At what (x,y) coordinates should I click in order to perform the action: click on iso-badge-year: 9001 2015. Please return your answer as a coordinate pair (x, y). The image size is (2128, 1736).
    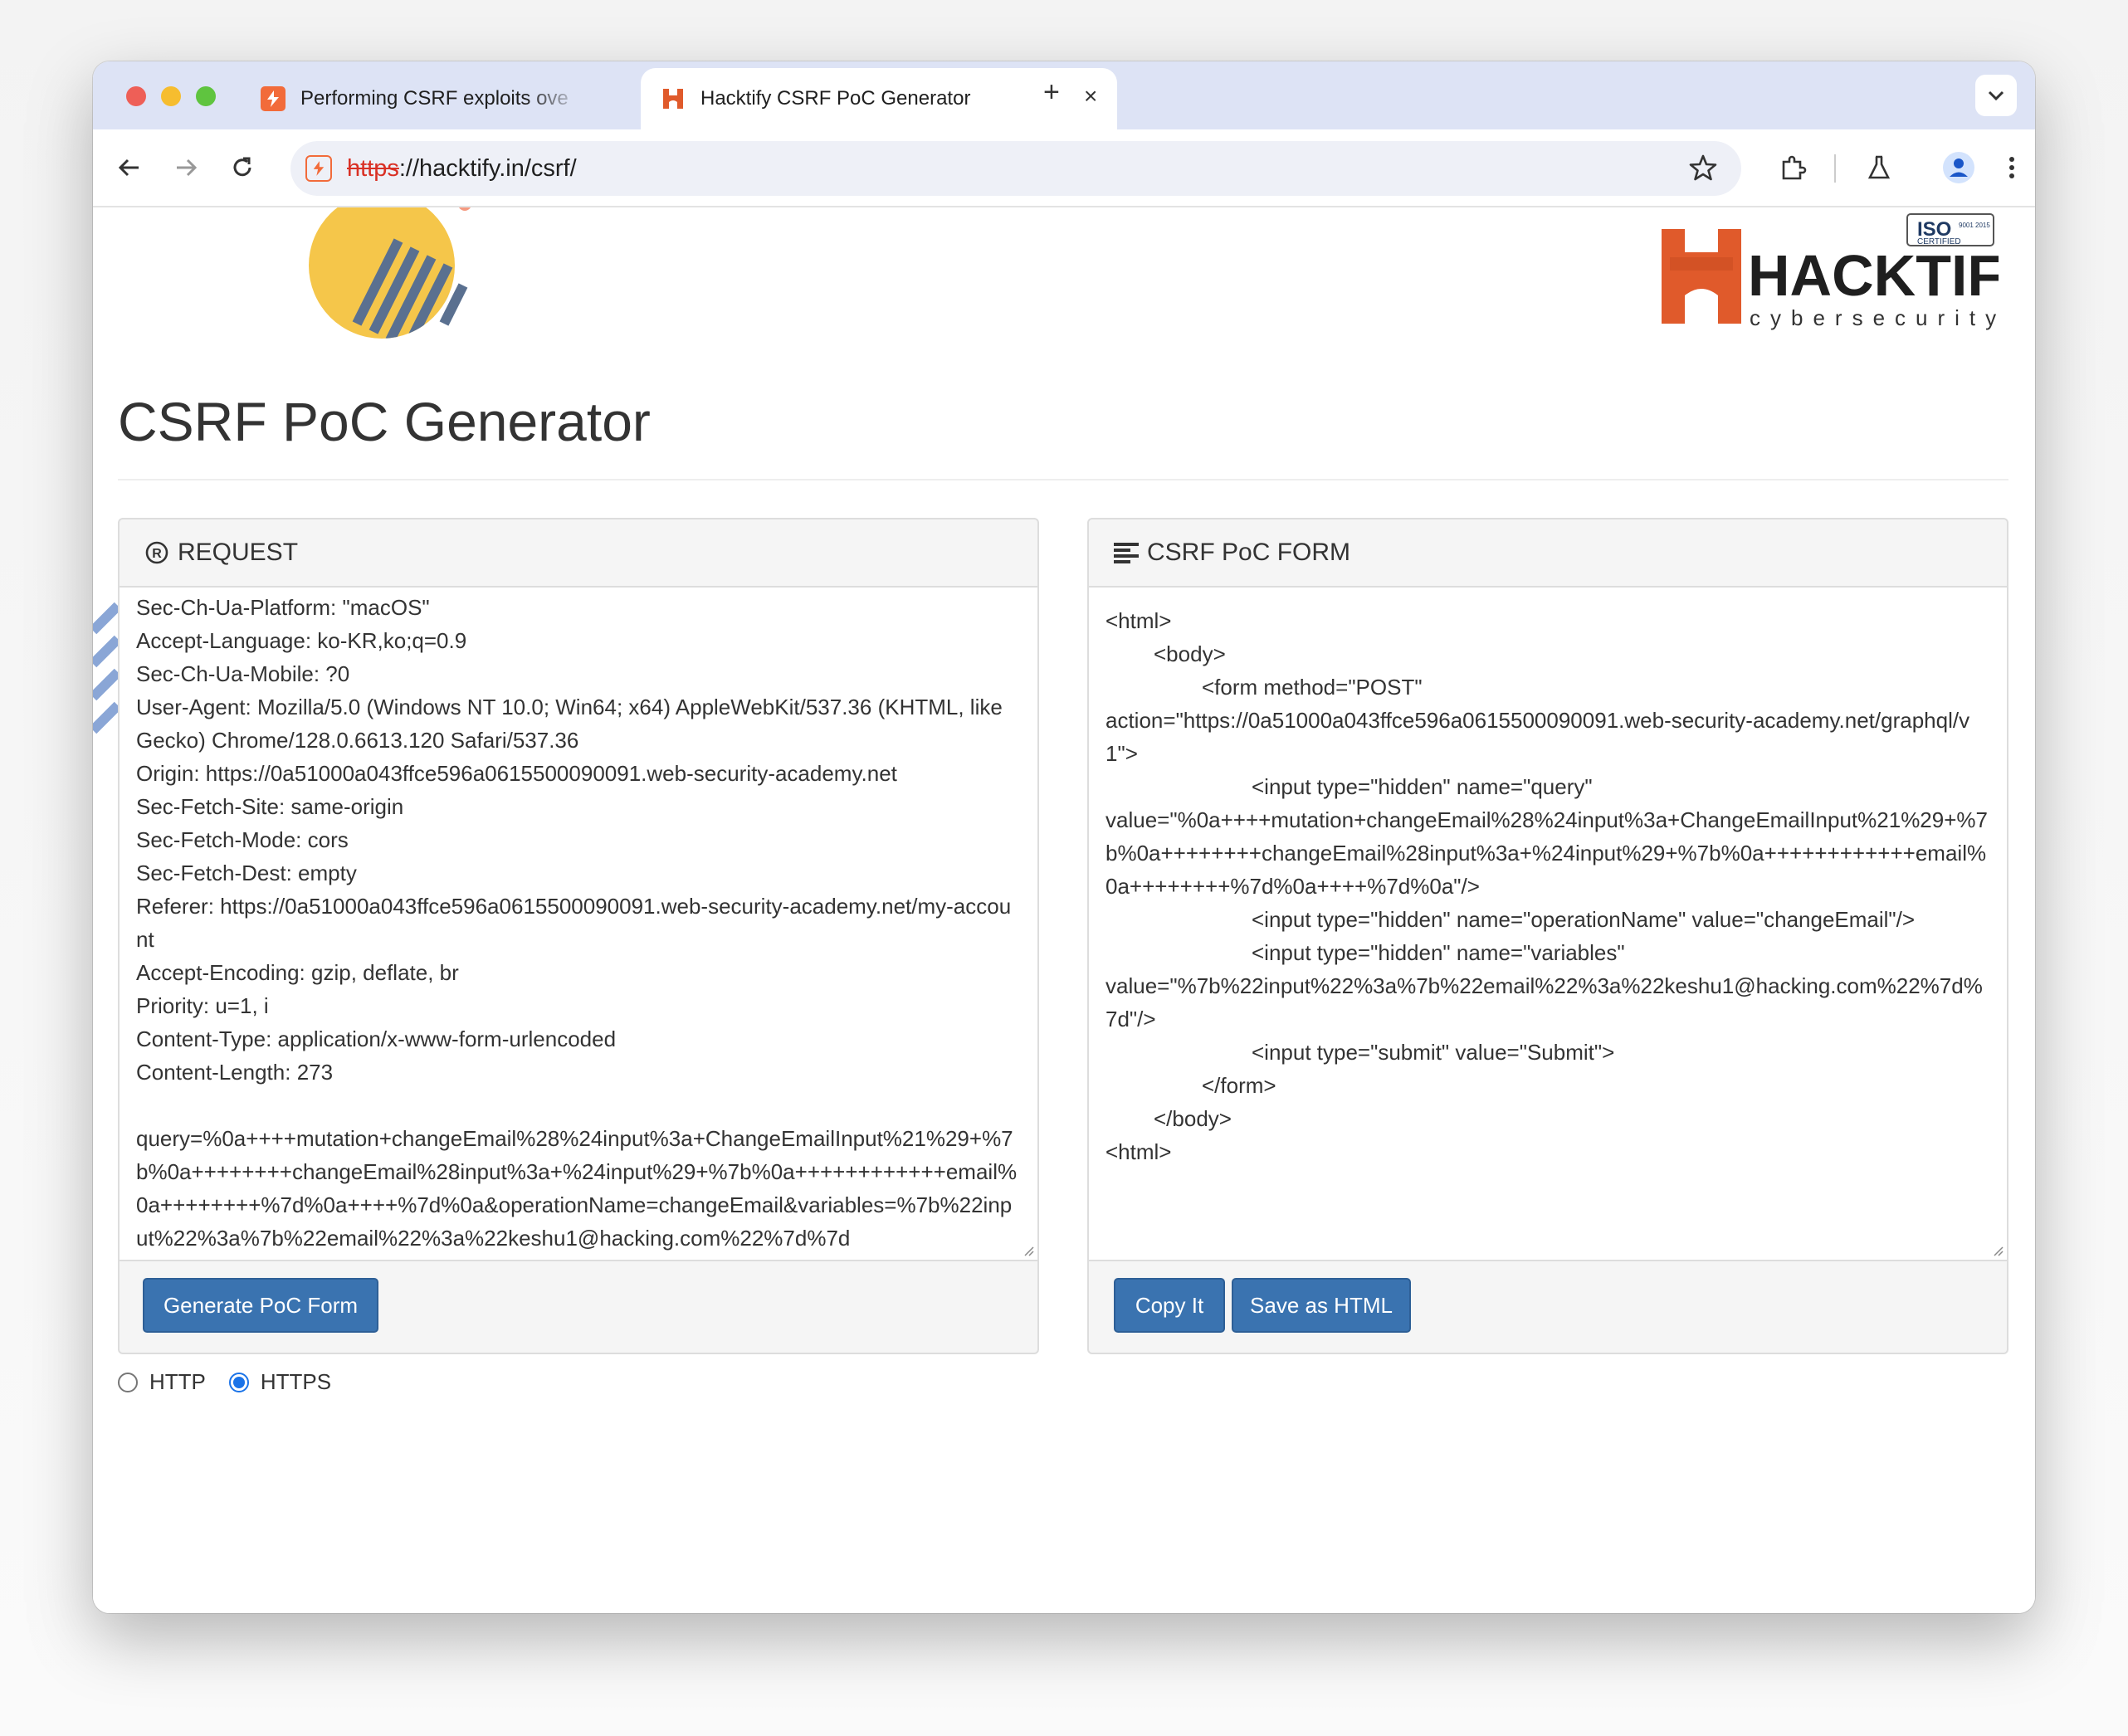
    Looking at the image, I should click on (1974, 225).